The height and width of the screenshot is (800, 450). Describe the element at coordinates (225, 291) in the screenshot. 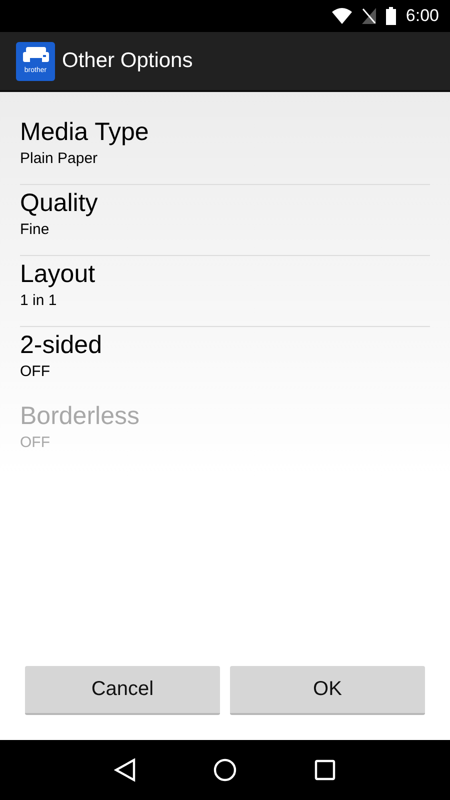

I see `option-item: Layout 1 in 1` at that location.